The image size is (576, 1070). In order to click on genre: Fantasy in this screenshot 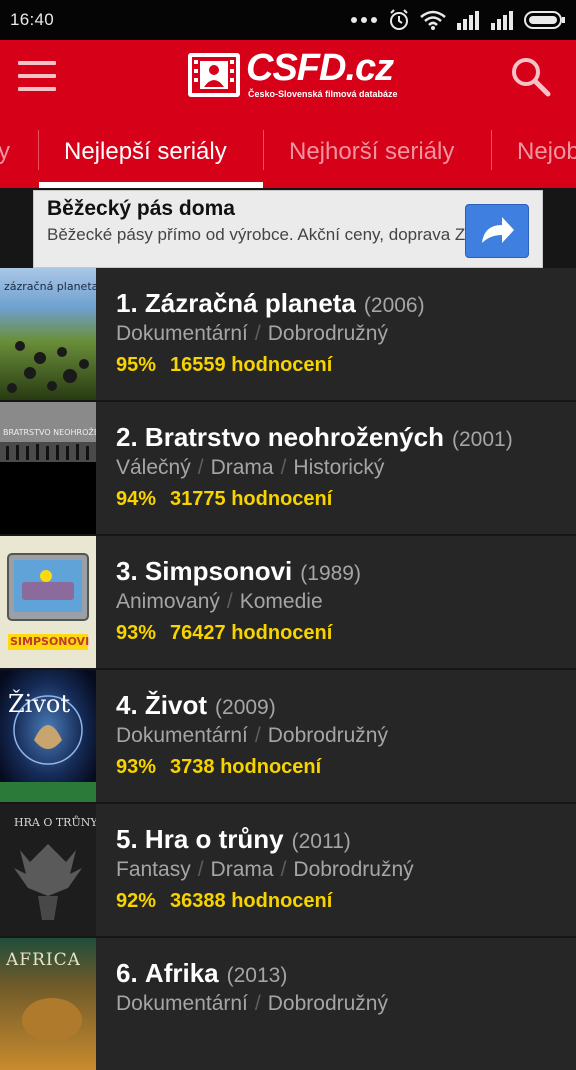, I will do `click(153, 869)`.